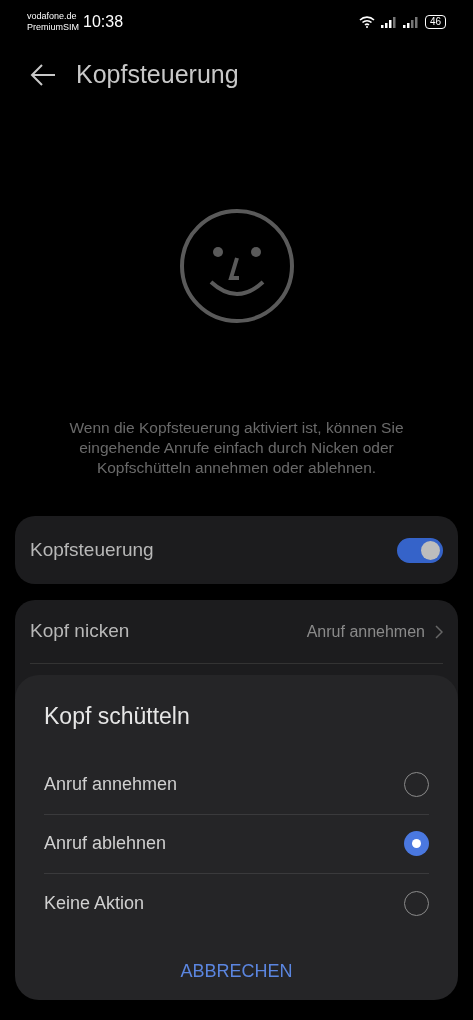 This screenshot has height=1020, width=473. I want to click on battery-indicator: 46, so click(435, 22).